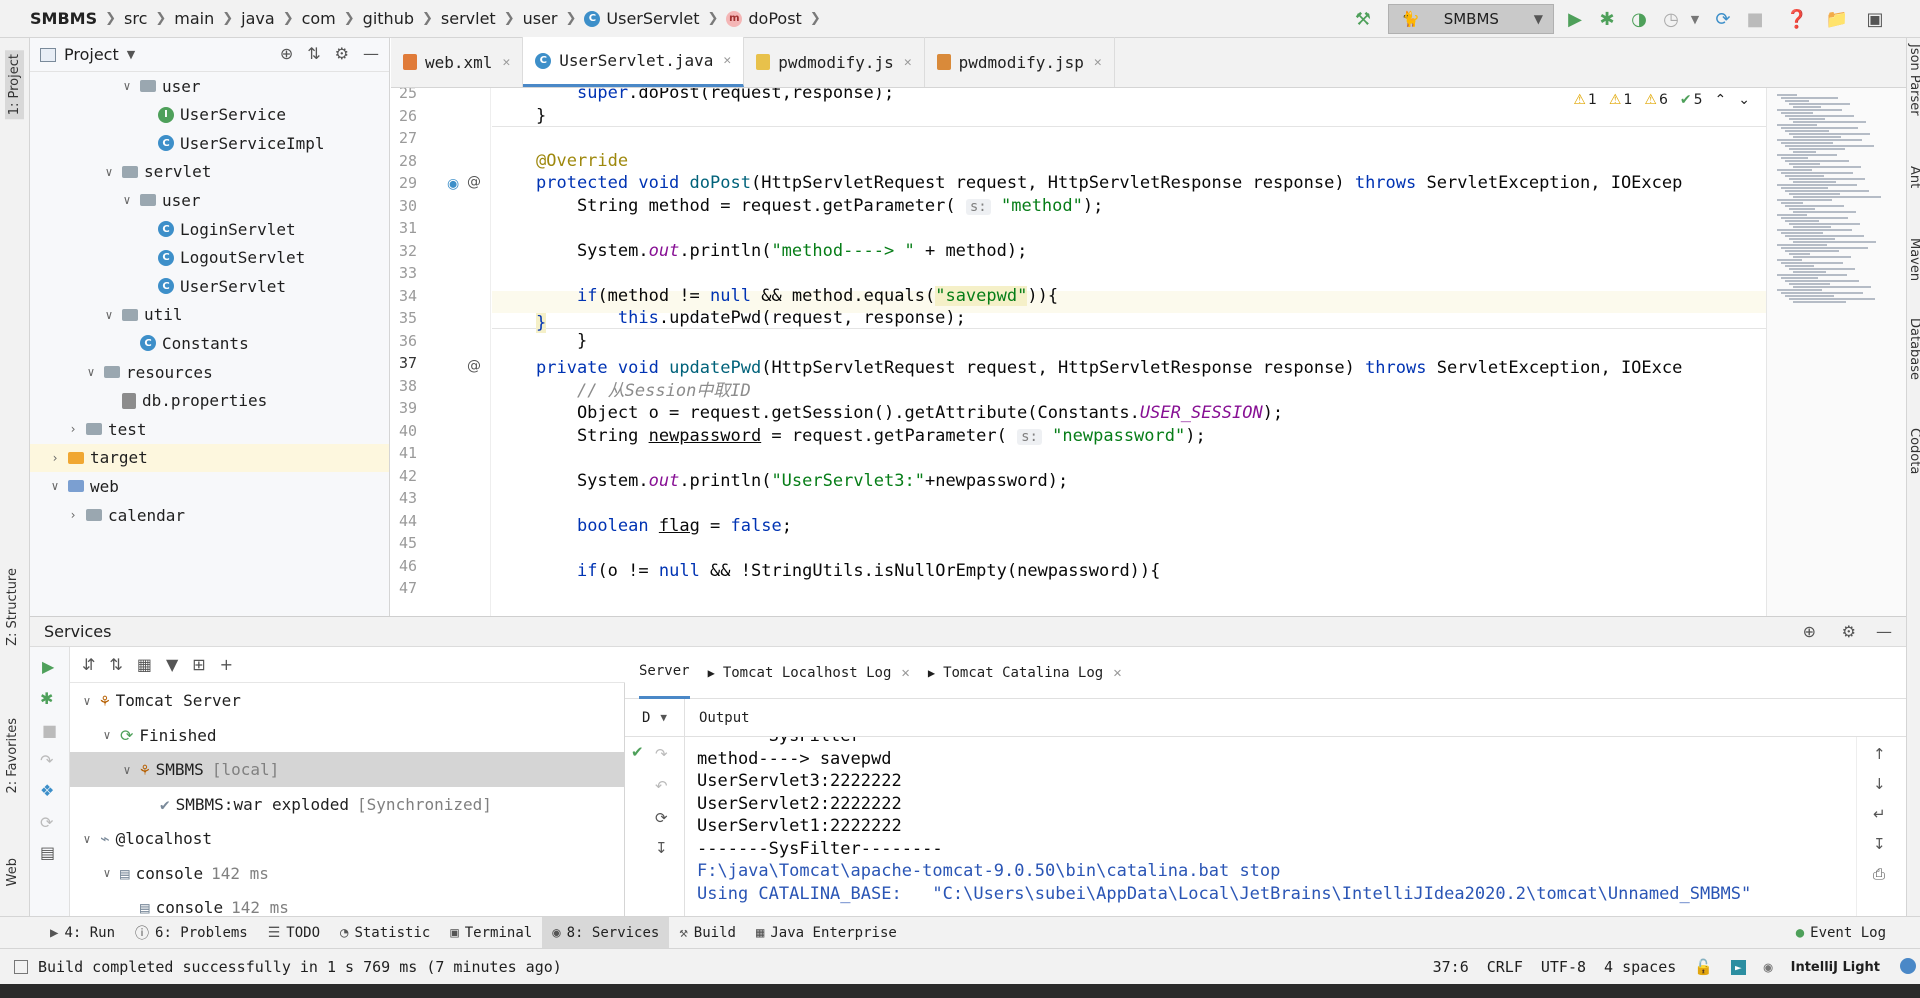 Image resolution: width=1920 pixels, height=998 pixels. What do you see at coordinates (209, 315) in the screenshot?
I see `project-tree-item: ∨ util` at bounding box center [209, 315].